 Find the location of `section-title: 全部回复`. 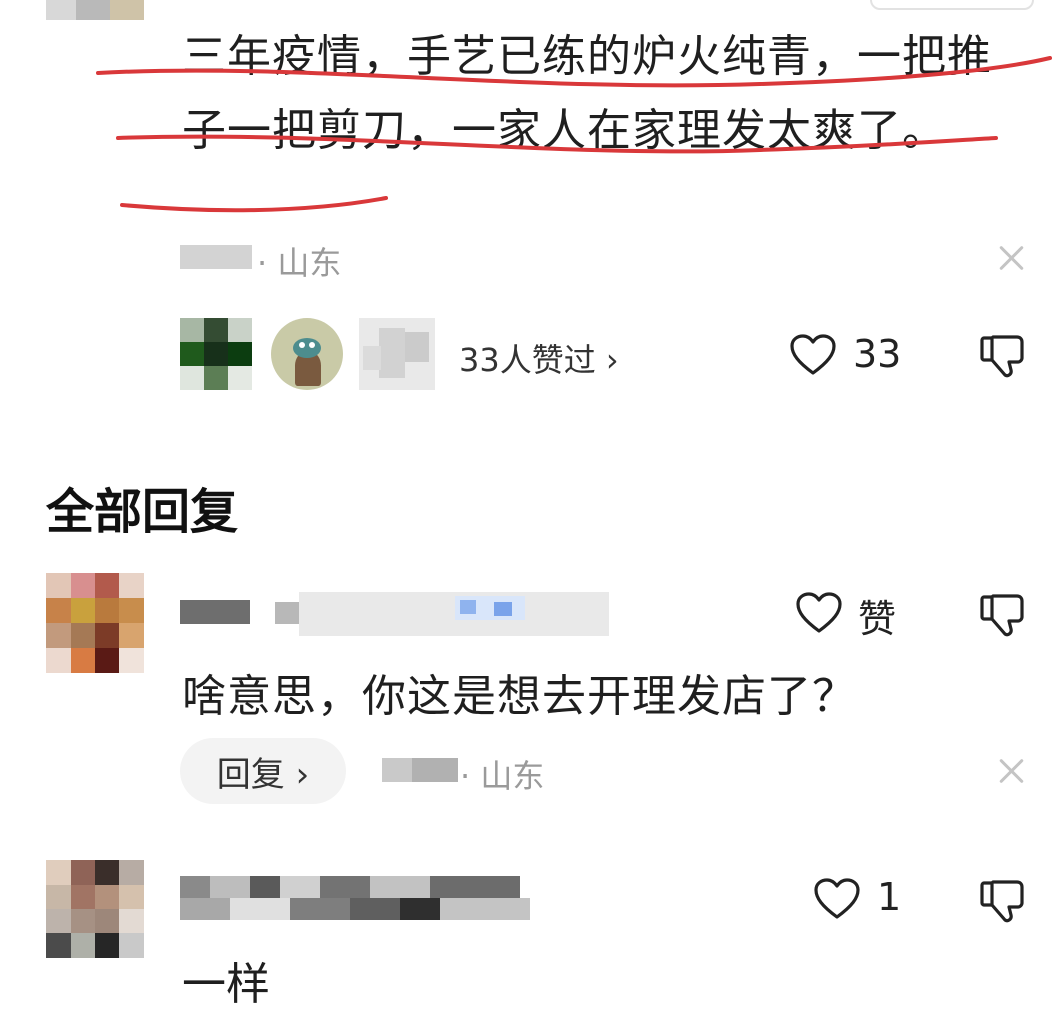

section-title: 全部回复 is located at coordinates (142, 512).